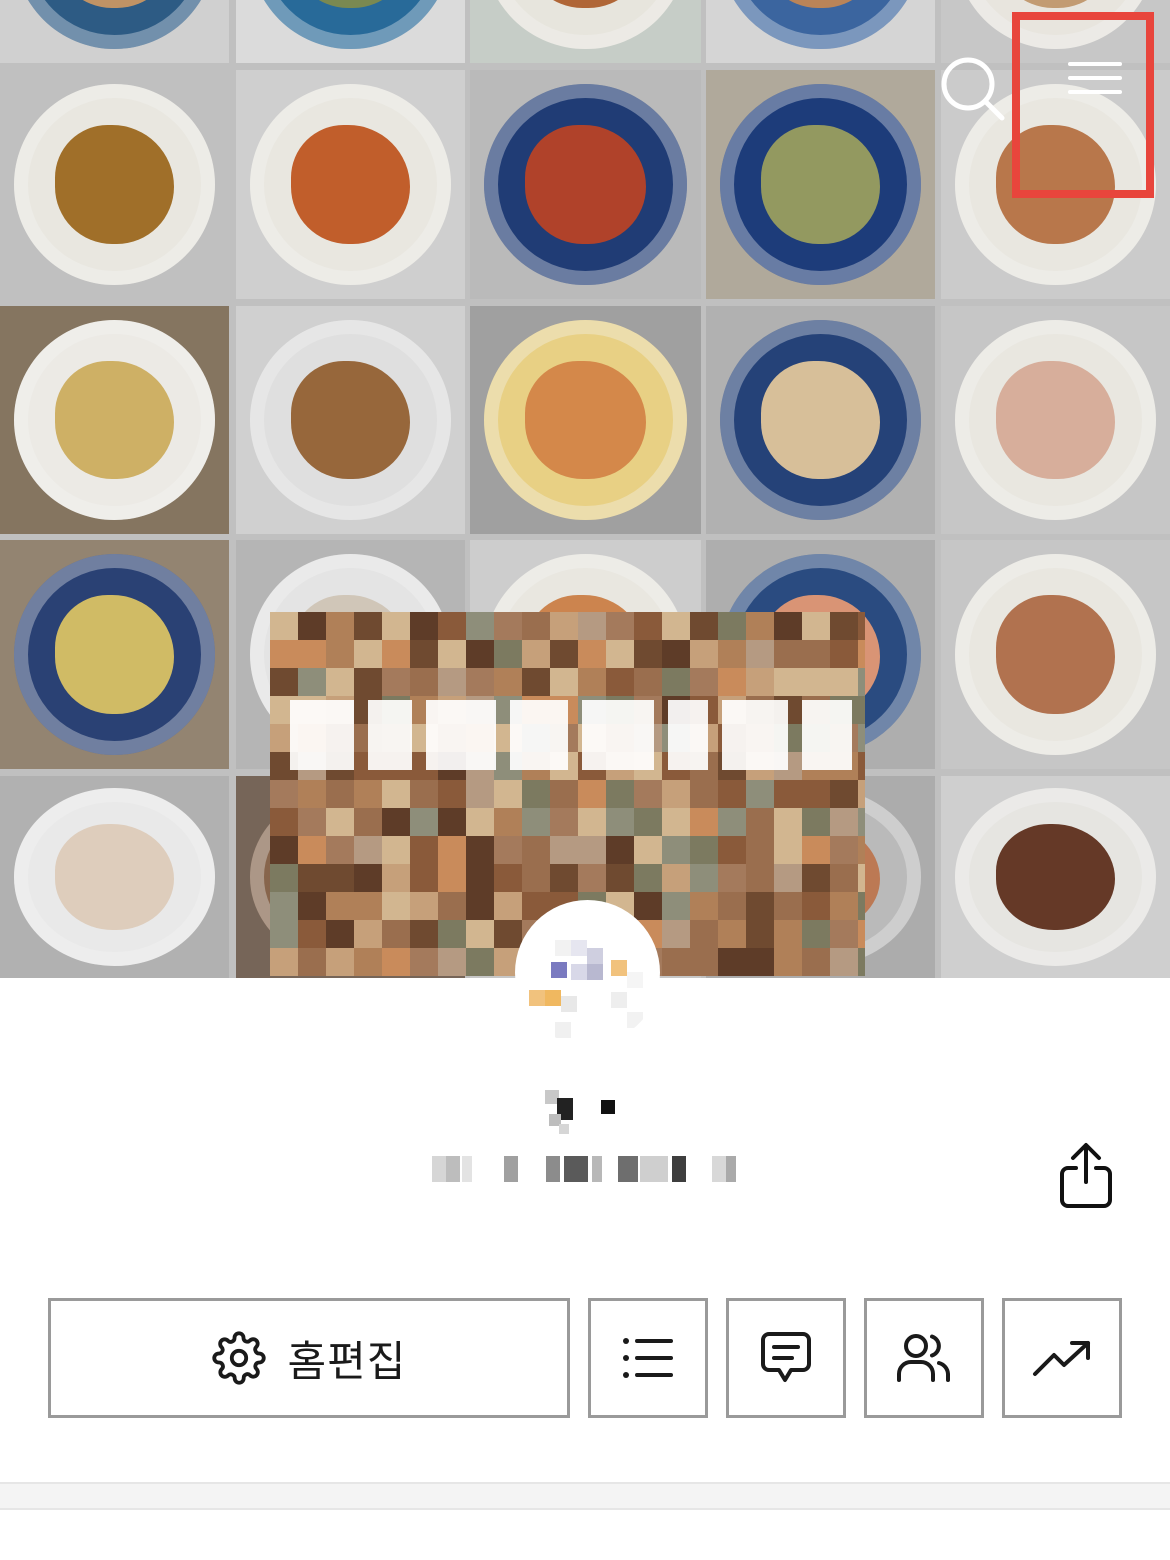  I want to click on share-button, so click(1086, 1175).